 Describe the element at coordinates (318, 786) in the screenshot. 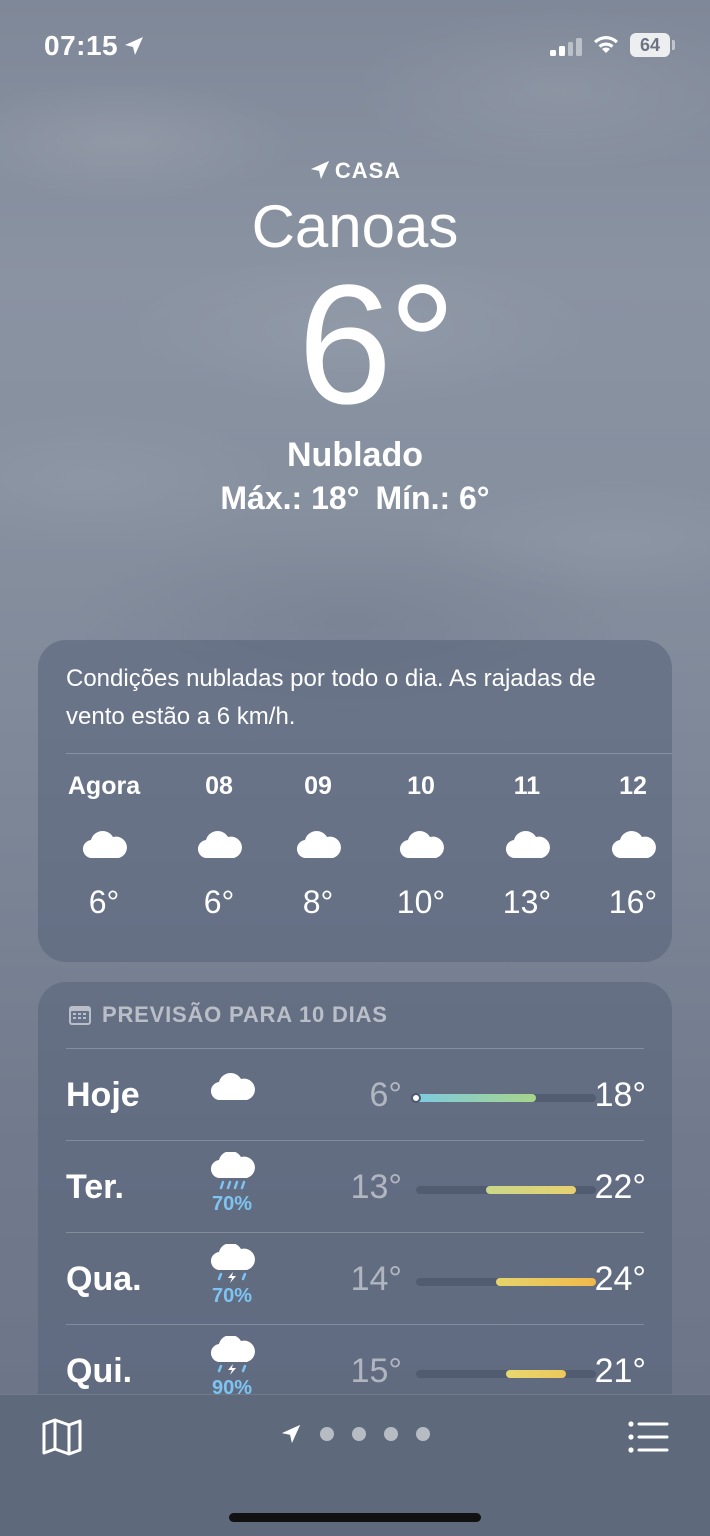

I see `hour-time: 09` at that location.